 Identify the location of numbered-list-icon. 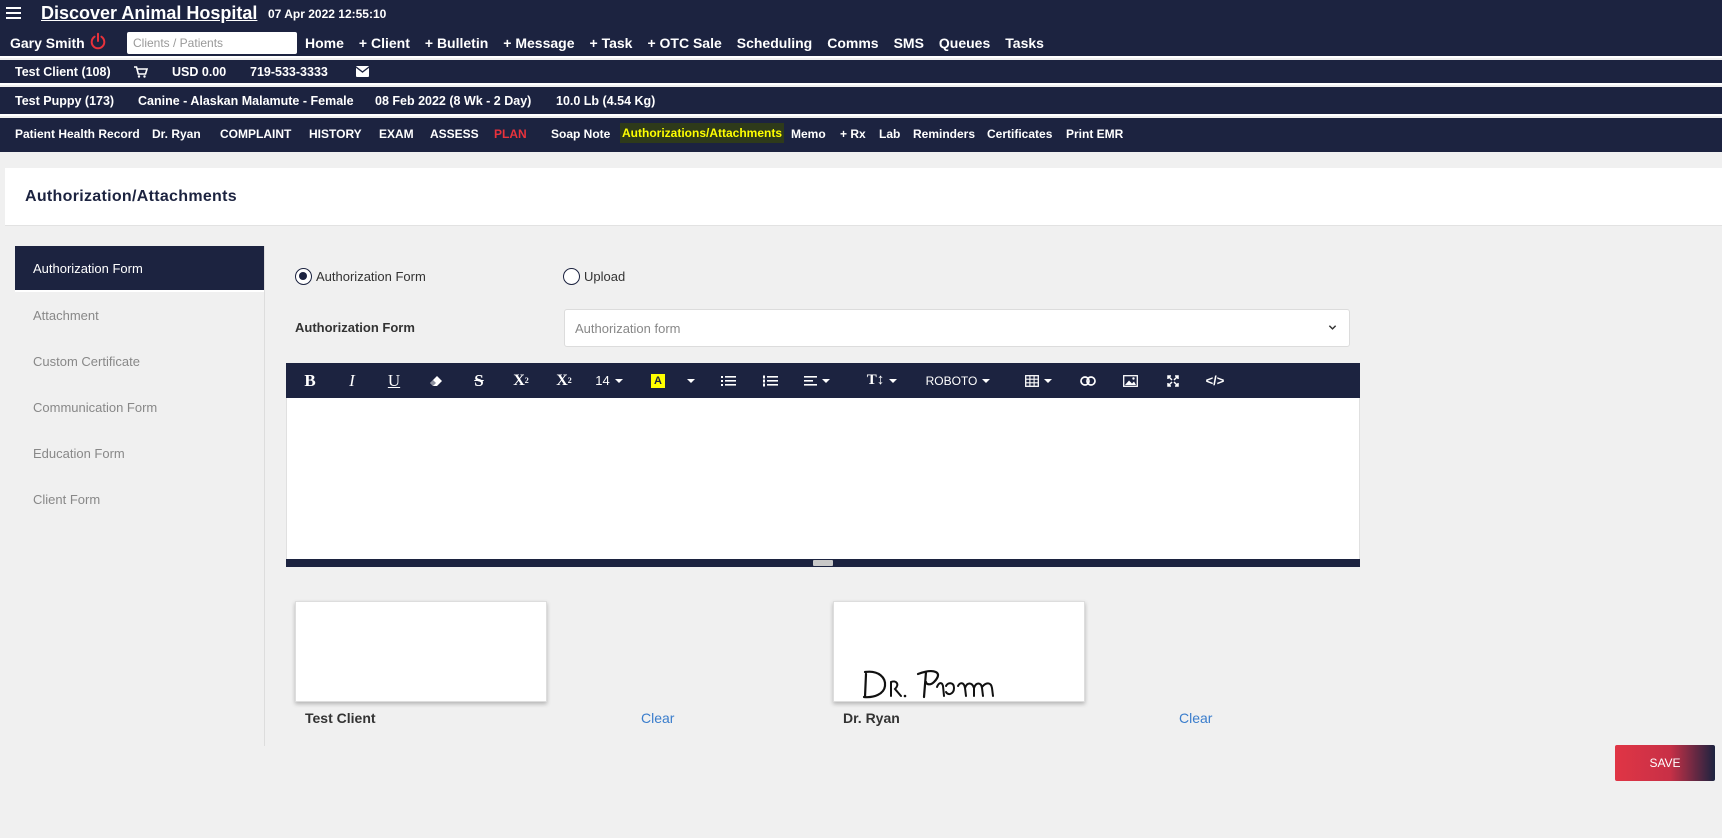
(770, 380).